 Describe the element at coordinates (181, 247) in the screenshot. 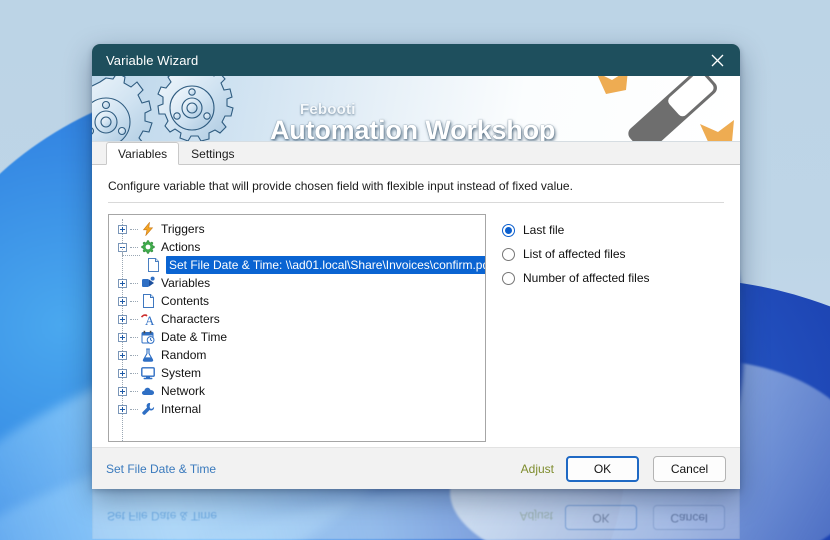

I see `tree-node-label: Actions` at that location.